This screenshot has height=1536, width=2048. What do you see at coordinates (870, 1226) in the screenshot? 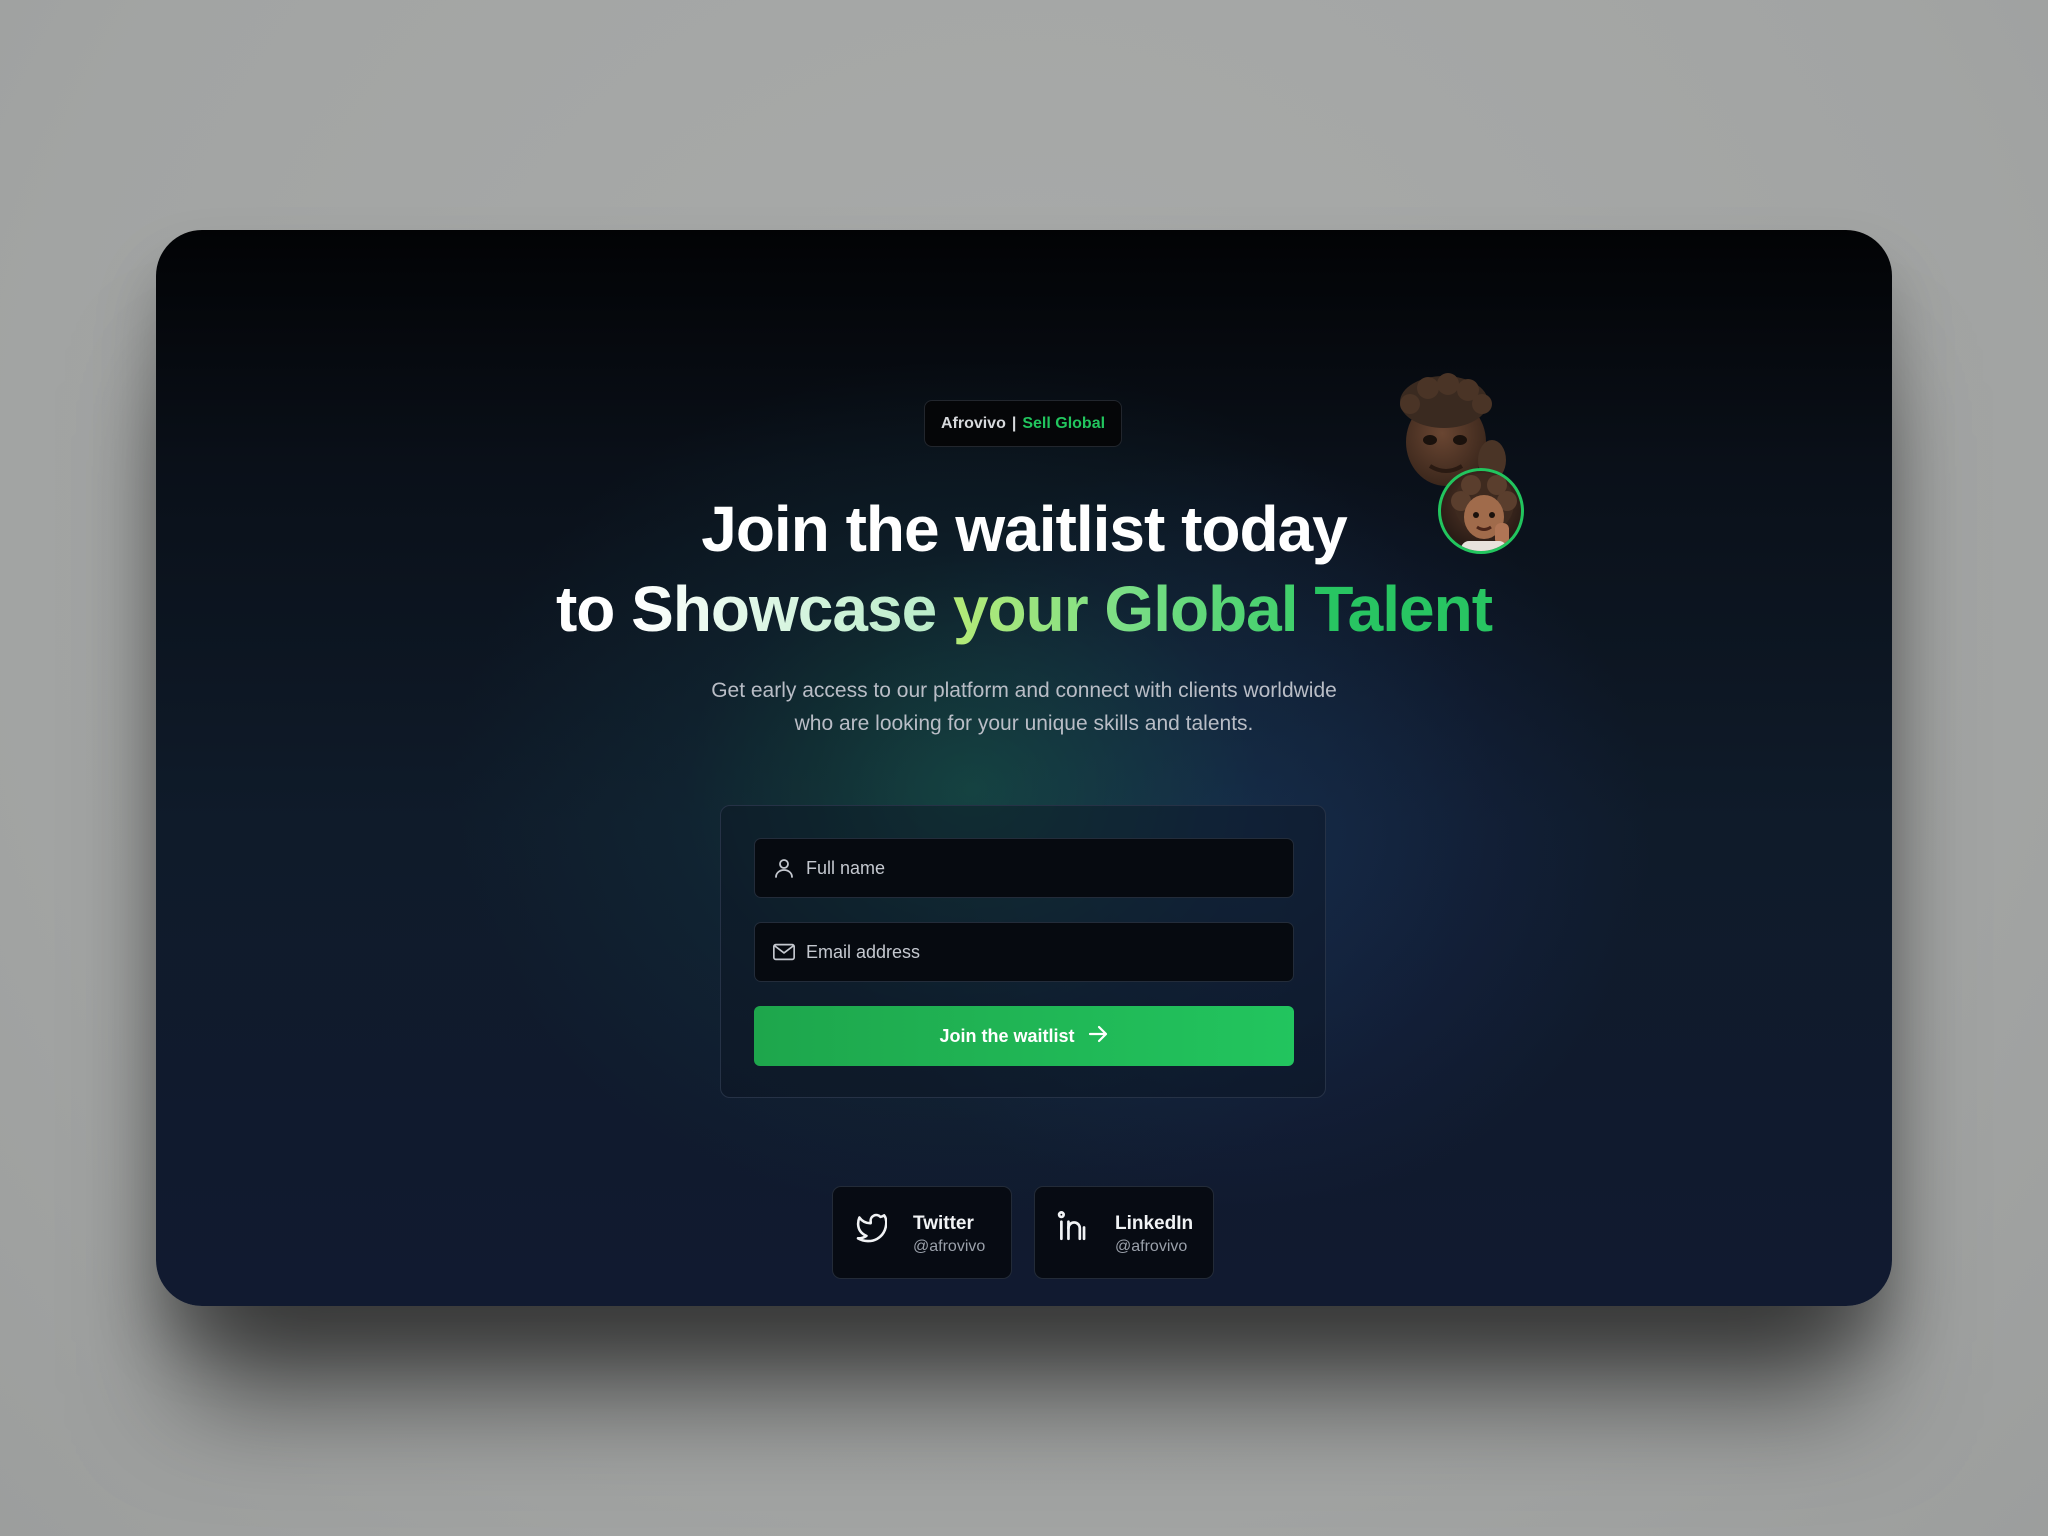
I see `twitter-icon` at bounding box center [870, 1226].